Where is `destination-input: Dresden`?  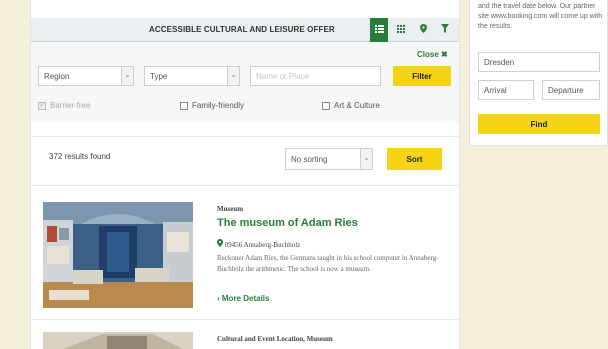 destination-input: Dresden is located at coordinates (539, 62).